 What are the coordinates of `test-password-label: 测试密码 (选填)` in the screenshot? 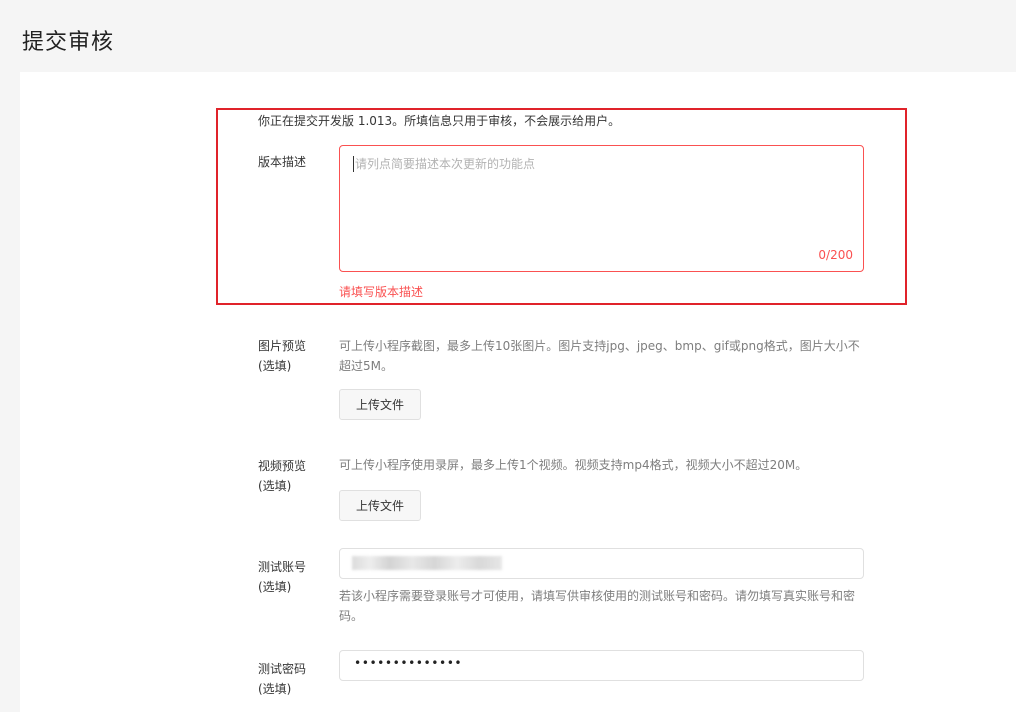 It's located at (282, 679).